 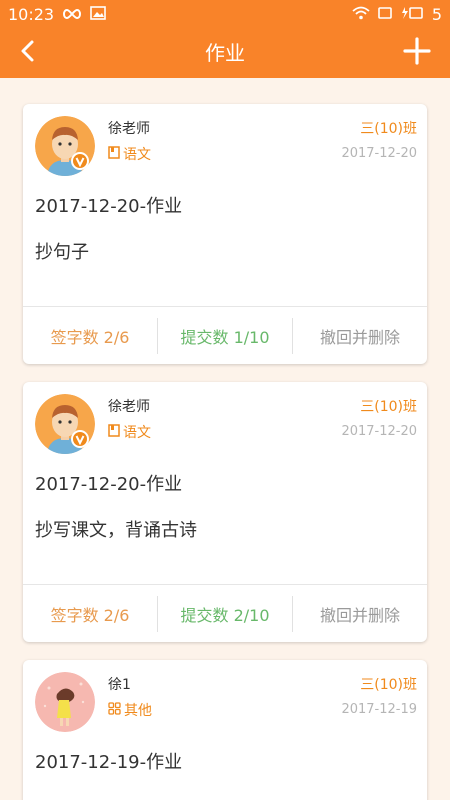 What do you see at coordinates (361, 14) in the screenshot?
I see `wifi-icon` at bounding box center [361, 14].